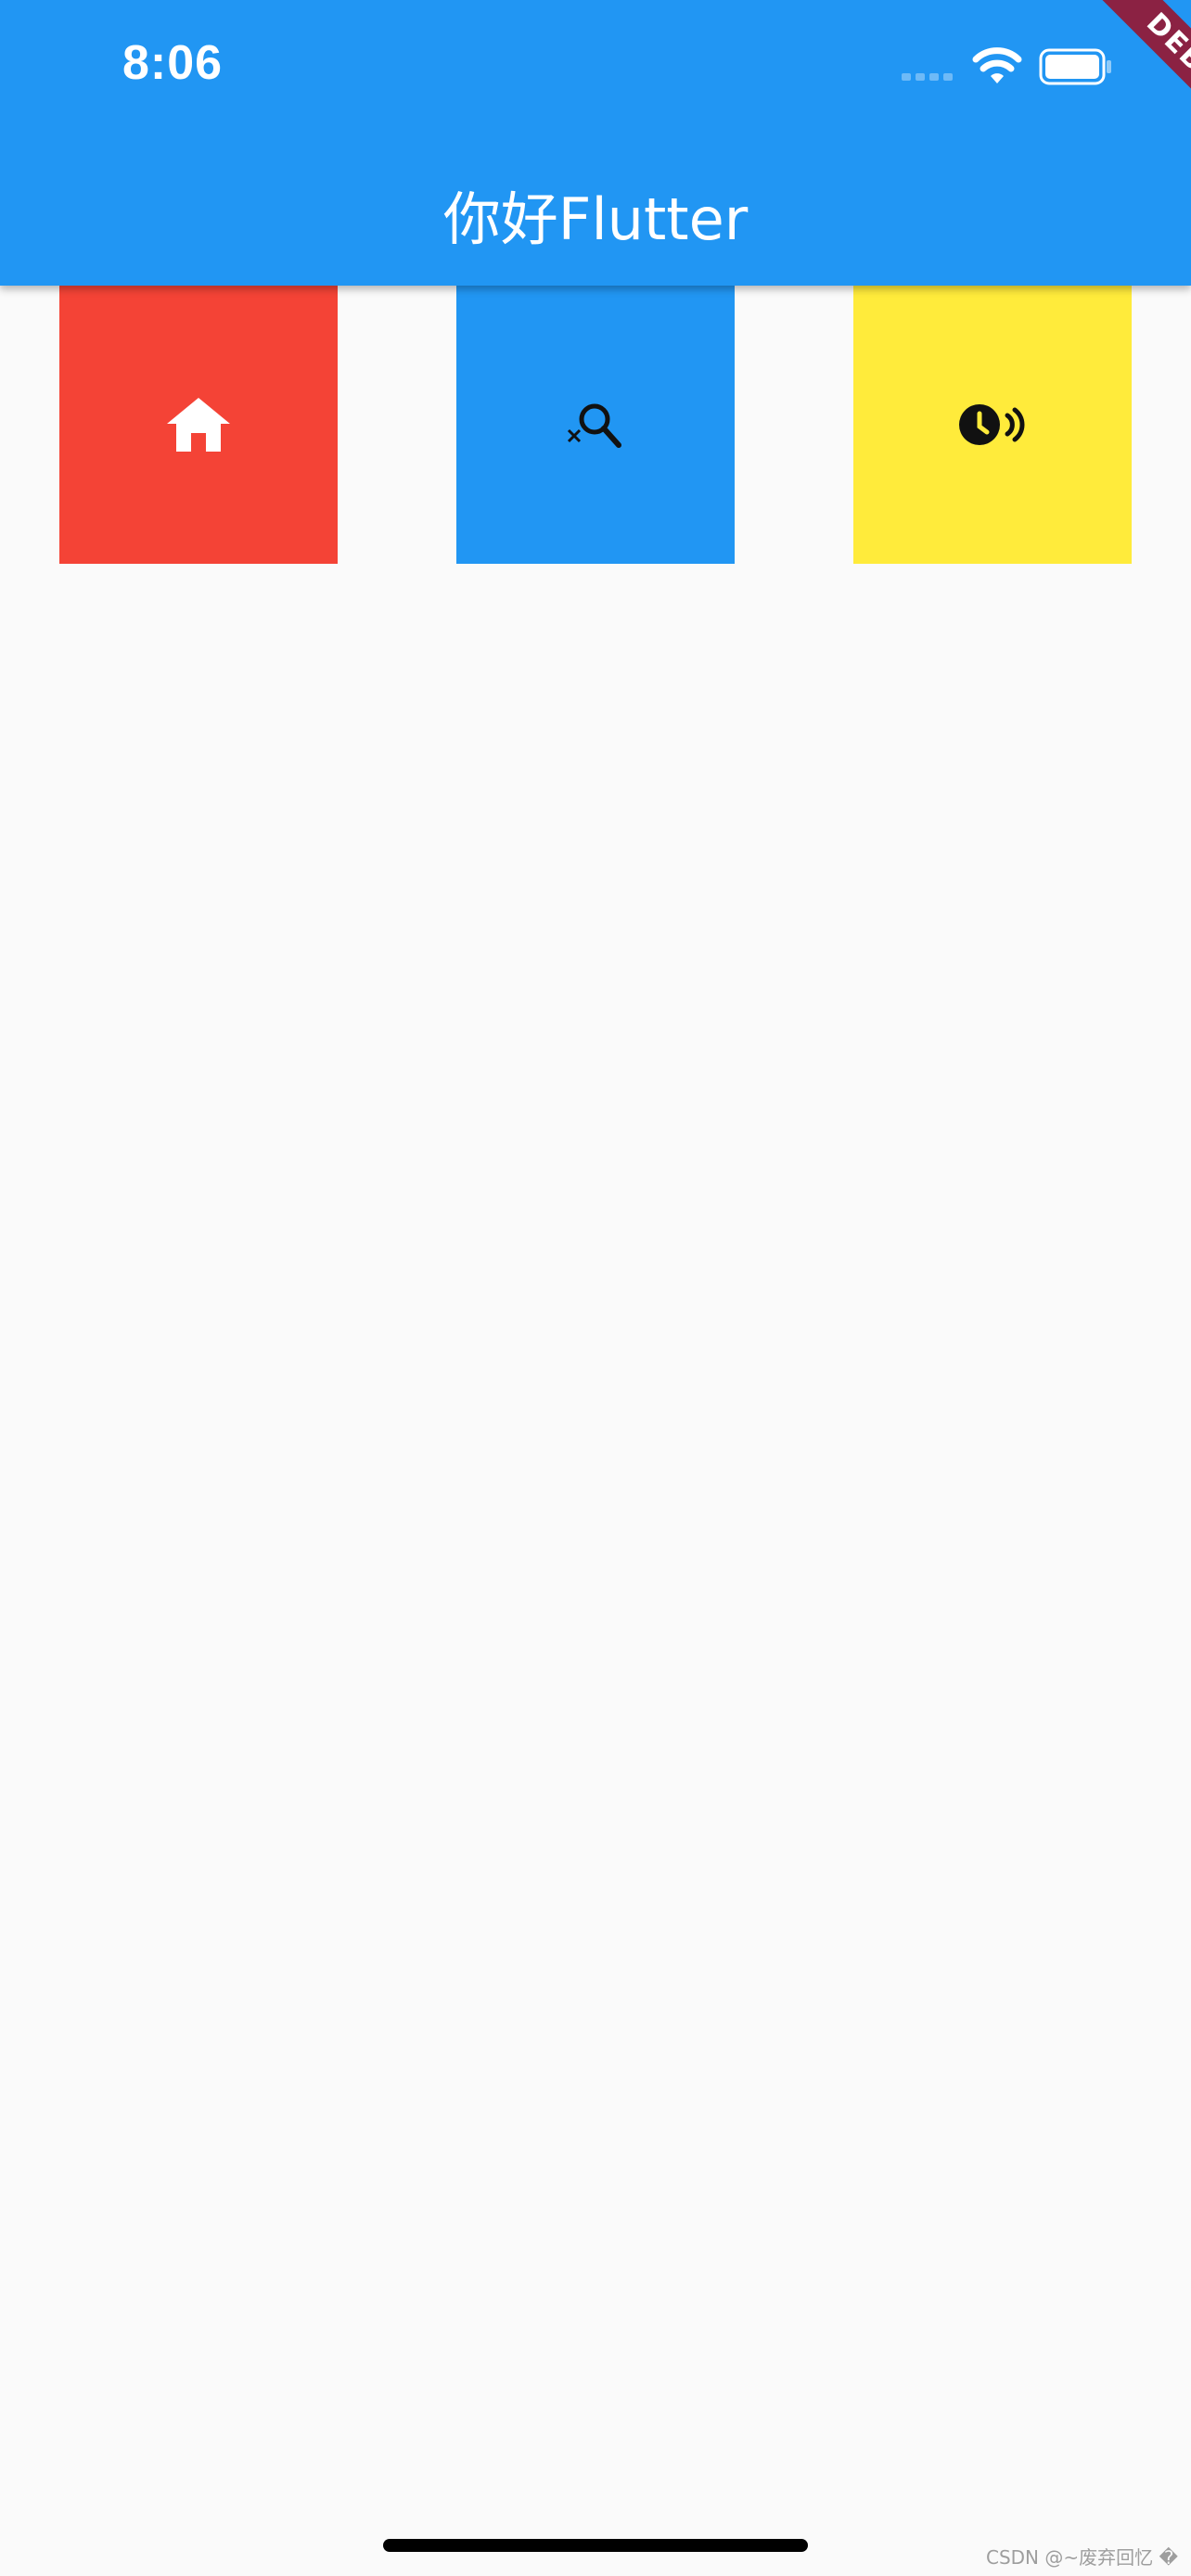 The height and width of the screenshot is (2576, 1191). I want to click on home-tile, so click(198, 425).